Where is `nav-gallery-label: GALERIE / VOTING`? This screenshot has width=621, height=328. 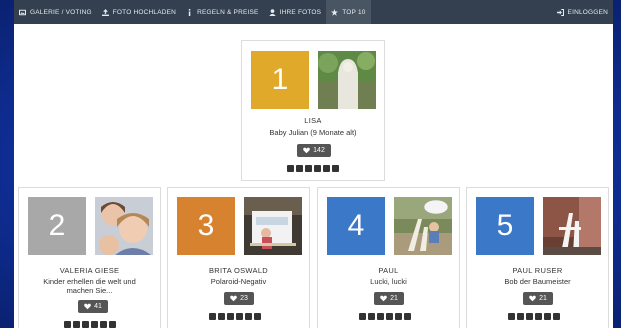
nav-gallery-label: GALERIE / VOTING is located at coordinates (61, 12).